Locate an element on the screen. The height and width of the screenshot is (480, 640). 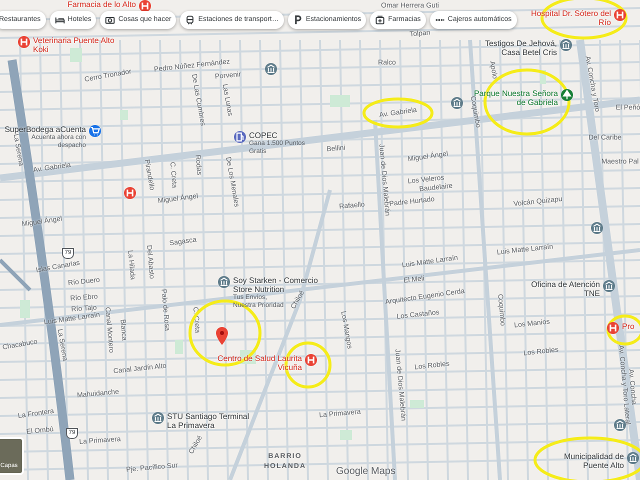
camera-icon is located at coordinates (110, 20).